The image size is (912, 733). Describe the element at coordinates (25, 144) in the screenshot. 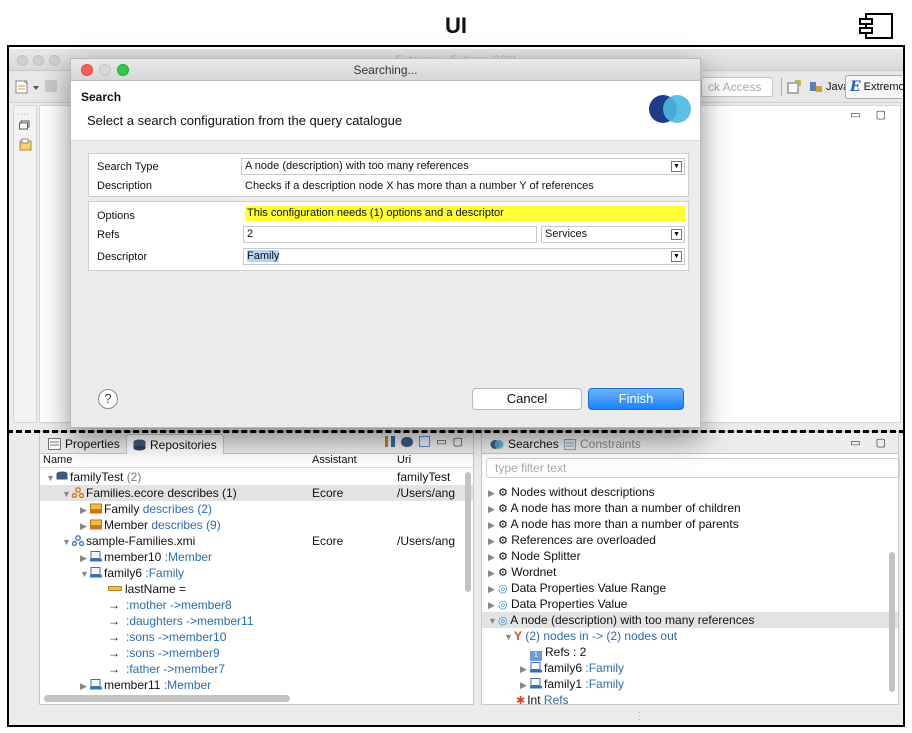

I see `package-explorer-icon` at that location.